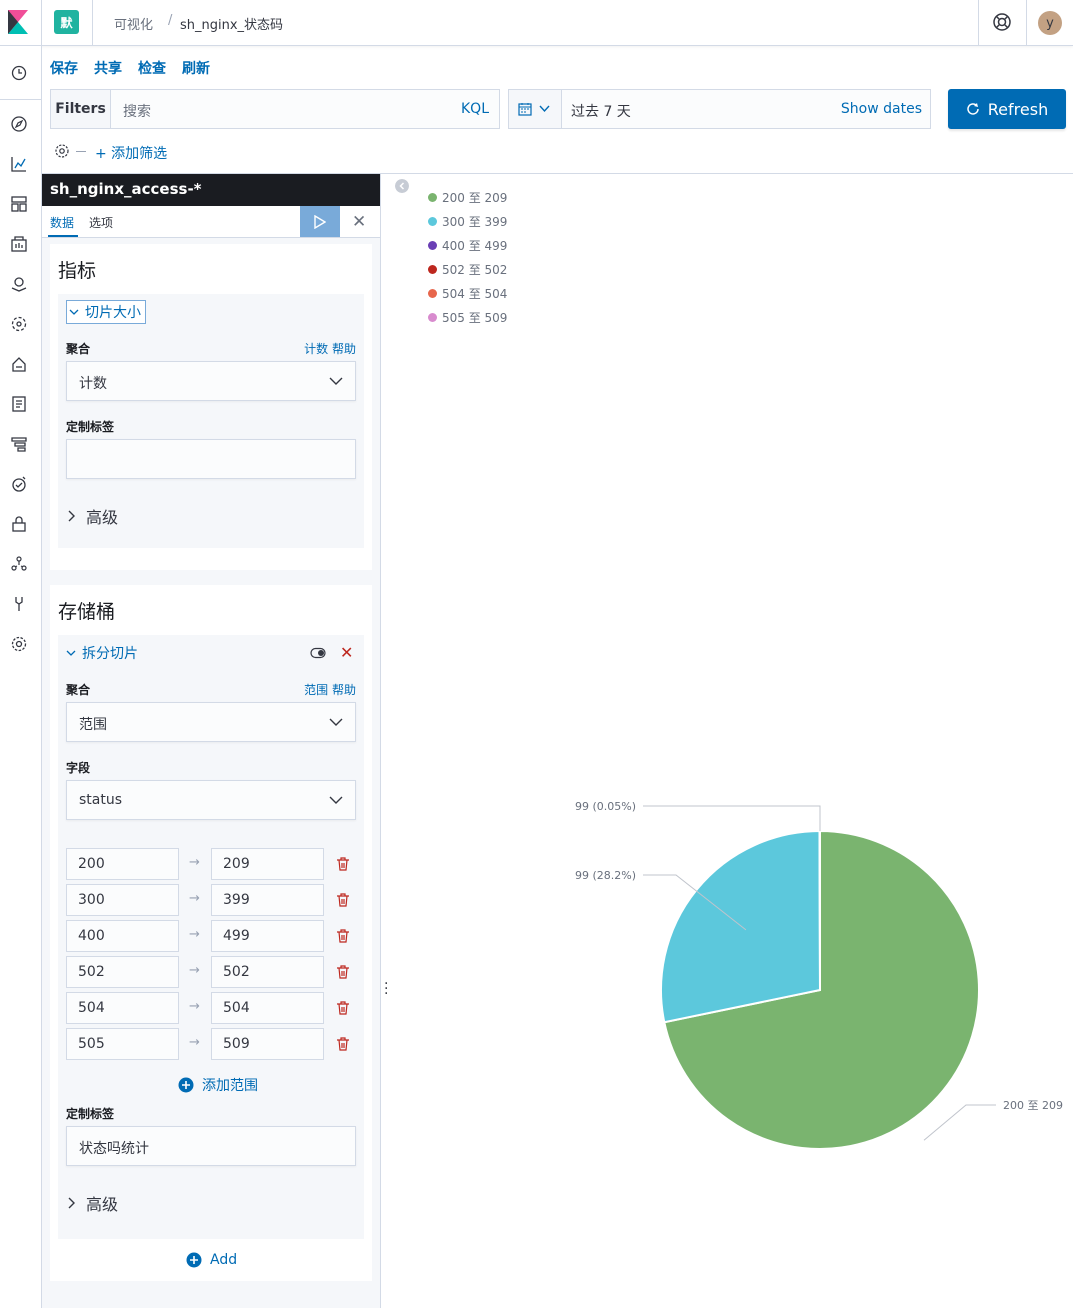  I want to click on graph-icon, so click(19, 564).